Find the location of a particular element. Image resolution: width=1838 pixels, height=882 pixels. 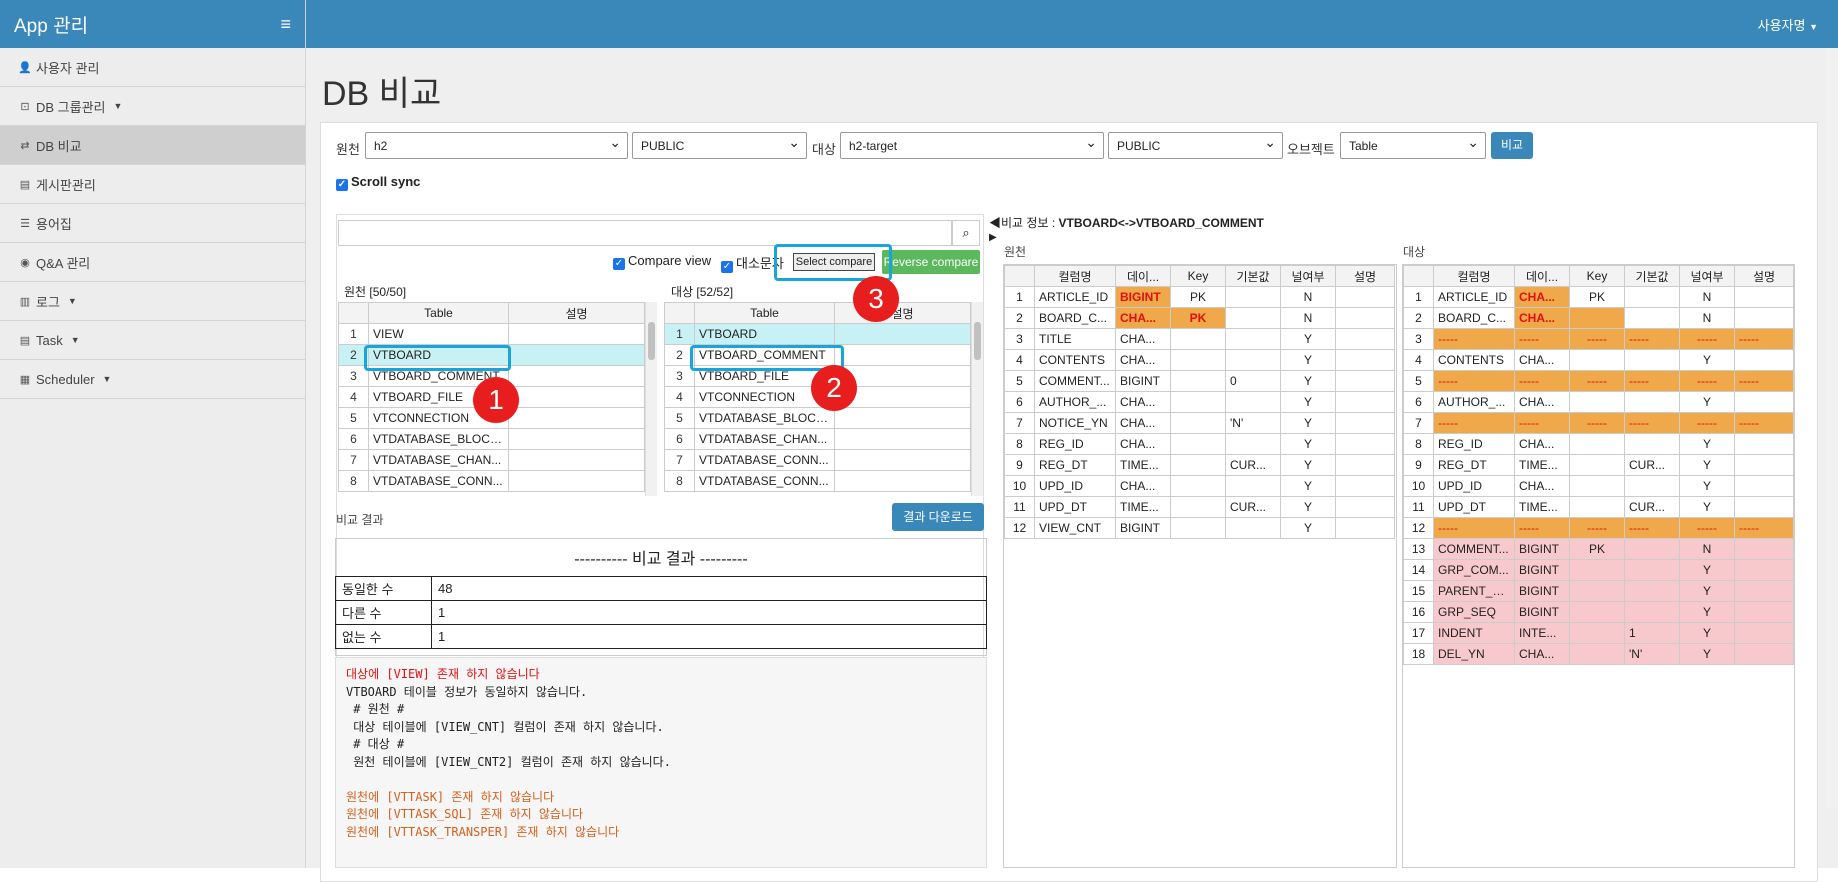

sidebar-item-board: ▤ 게시판관리 is located at coordinates (152, 184).